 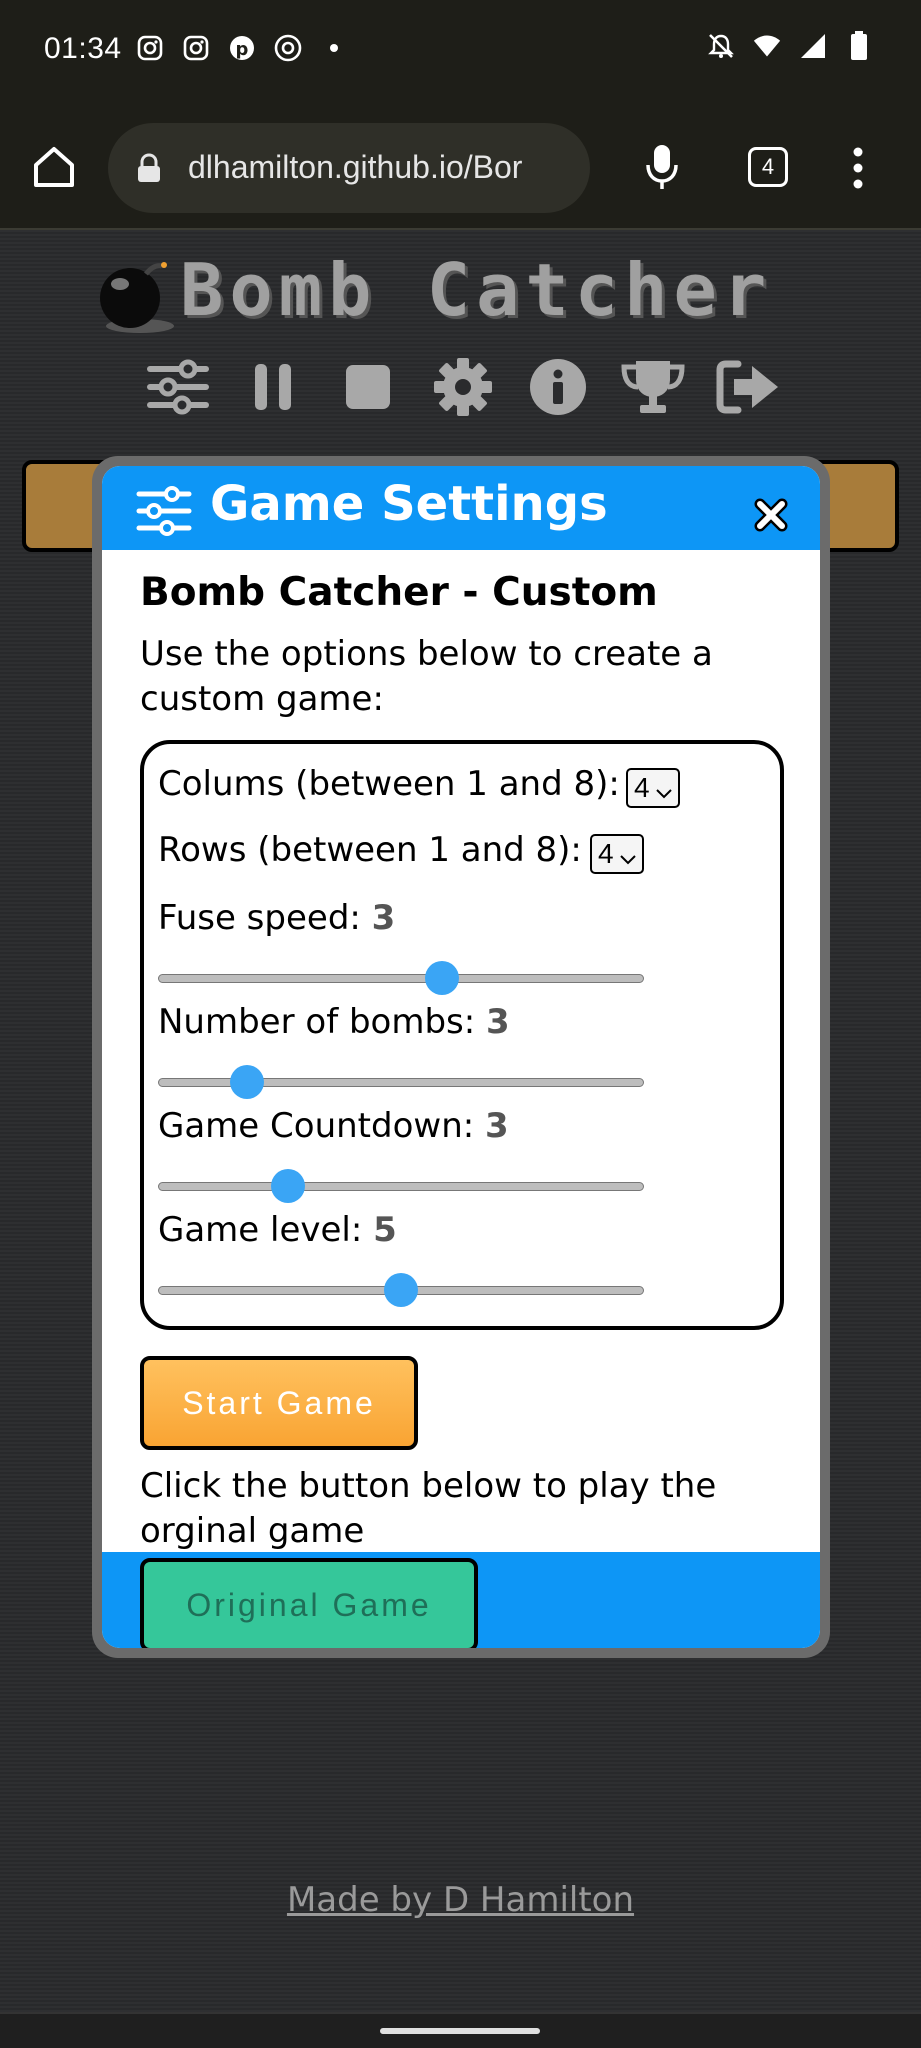 I want to click on bomb-icon, so click(x=136, y=296).